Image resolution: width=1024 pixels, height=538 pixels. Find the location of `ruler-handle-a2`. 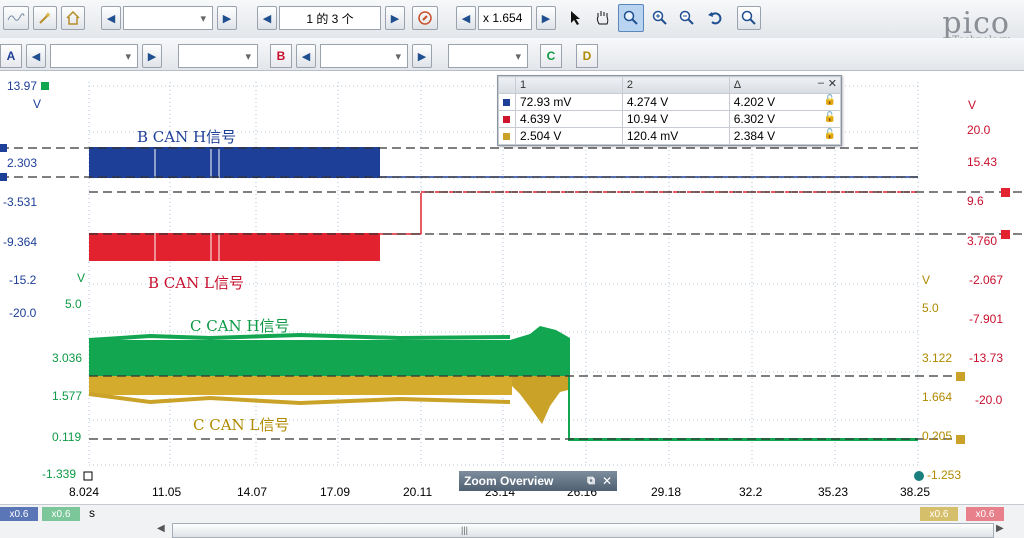

ruler-handle-a2 is located at coordinates (3, 177).